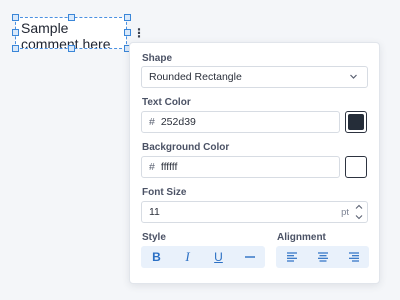  I want to click on strikethrough-button, so click(249, 257).